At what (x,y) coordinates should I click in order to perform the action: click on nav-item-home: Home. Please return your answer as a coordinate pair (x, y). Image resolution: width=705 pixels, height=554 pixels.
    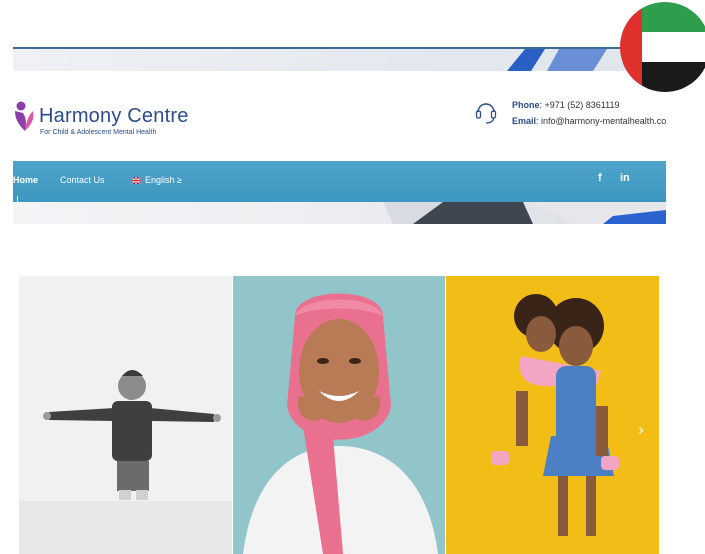
    Looking at the image, I should click on (25, 180).